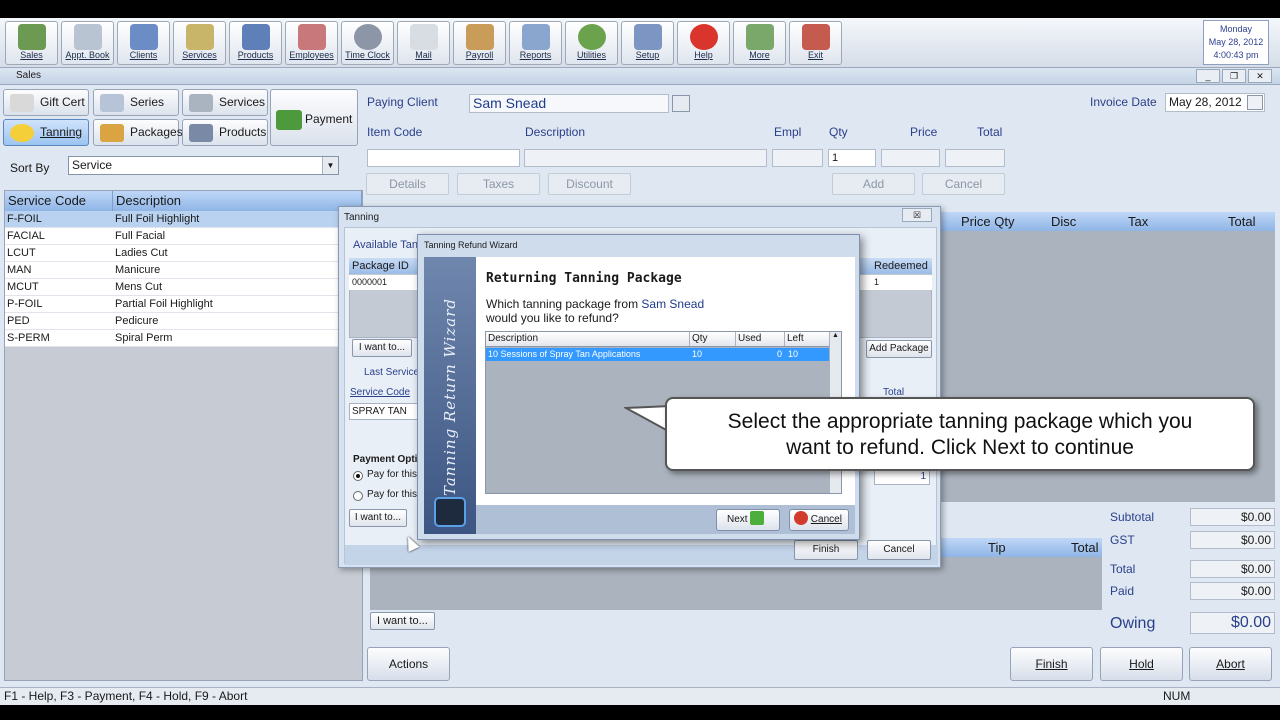  I want to click on minimize-button: _, so click(1208, 76).